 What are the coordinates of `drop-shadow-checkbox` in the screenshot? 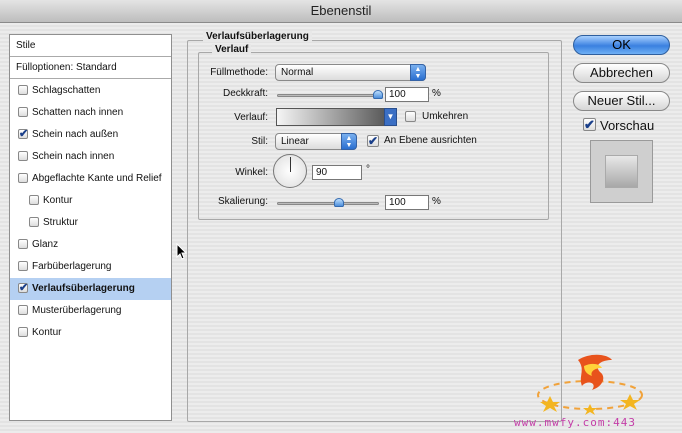 It's located at (23, 90).